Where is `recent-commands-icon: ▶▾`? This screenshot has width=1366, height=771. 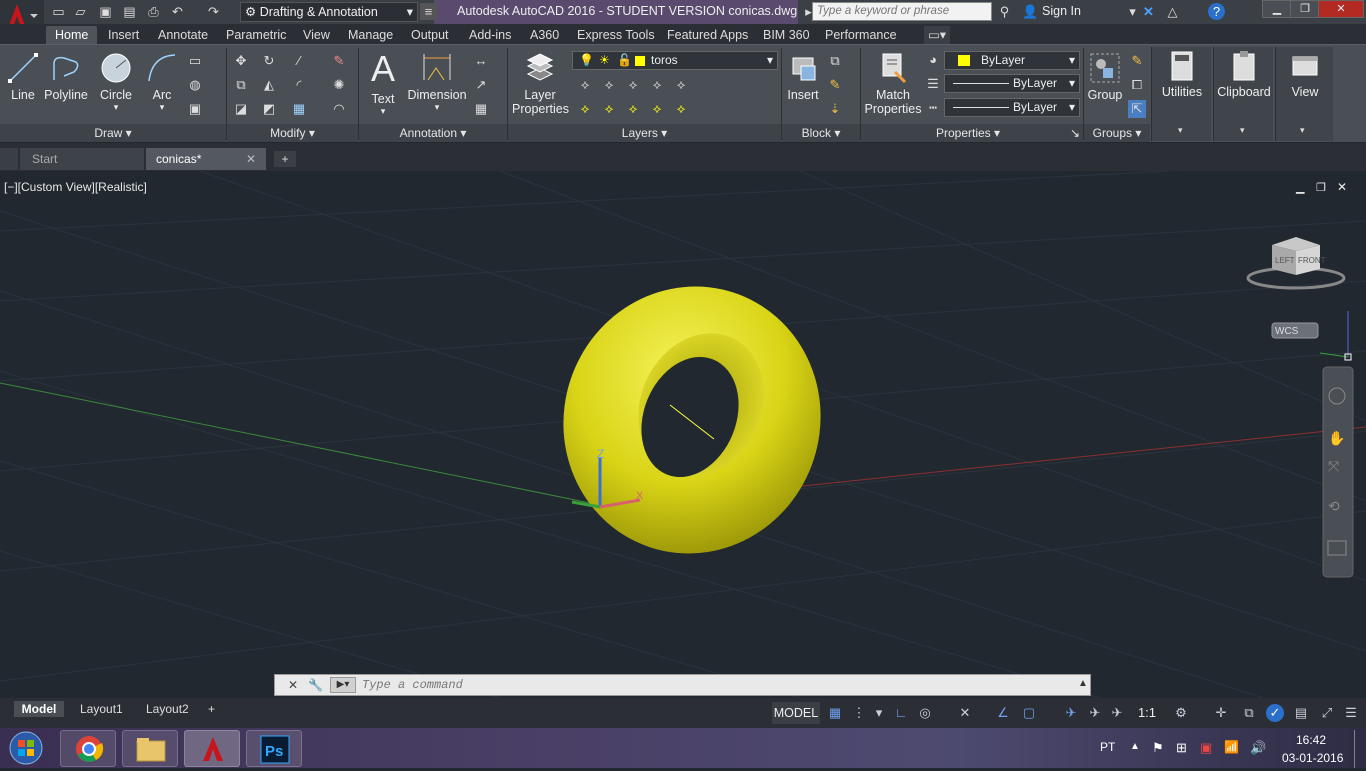
recent-commands-icon: ▶▾ is located at coordinates (343, 685).